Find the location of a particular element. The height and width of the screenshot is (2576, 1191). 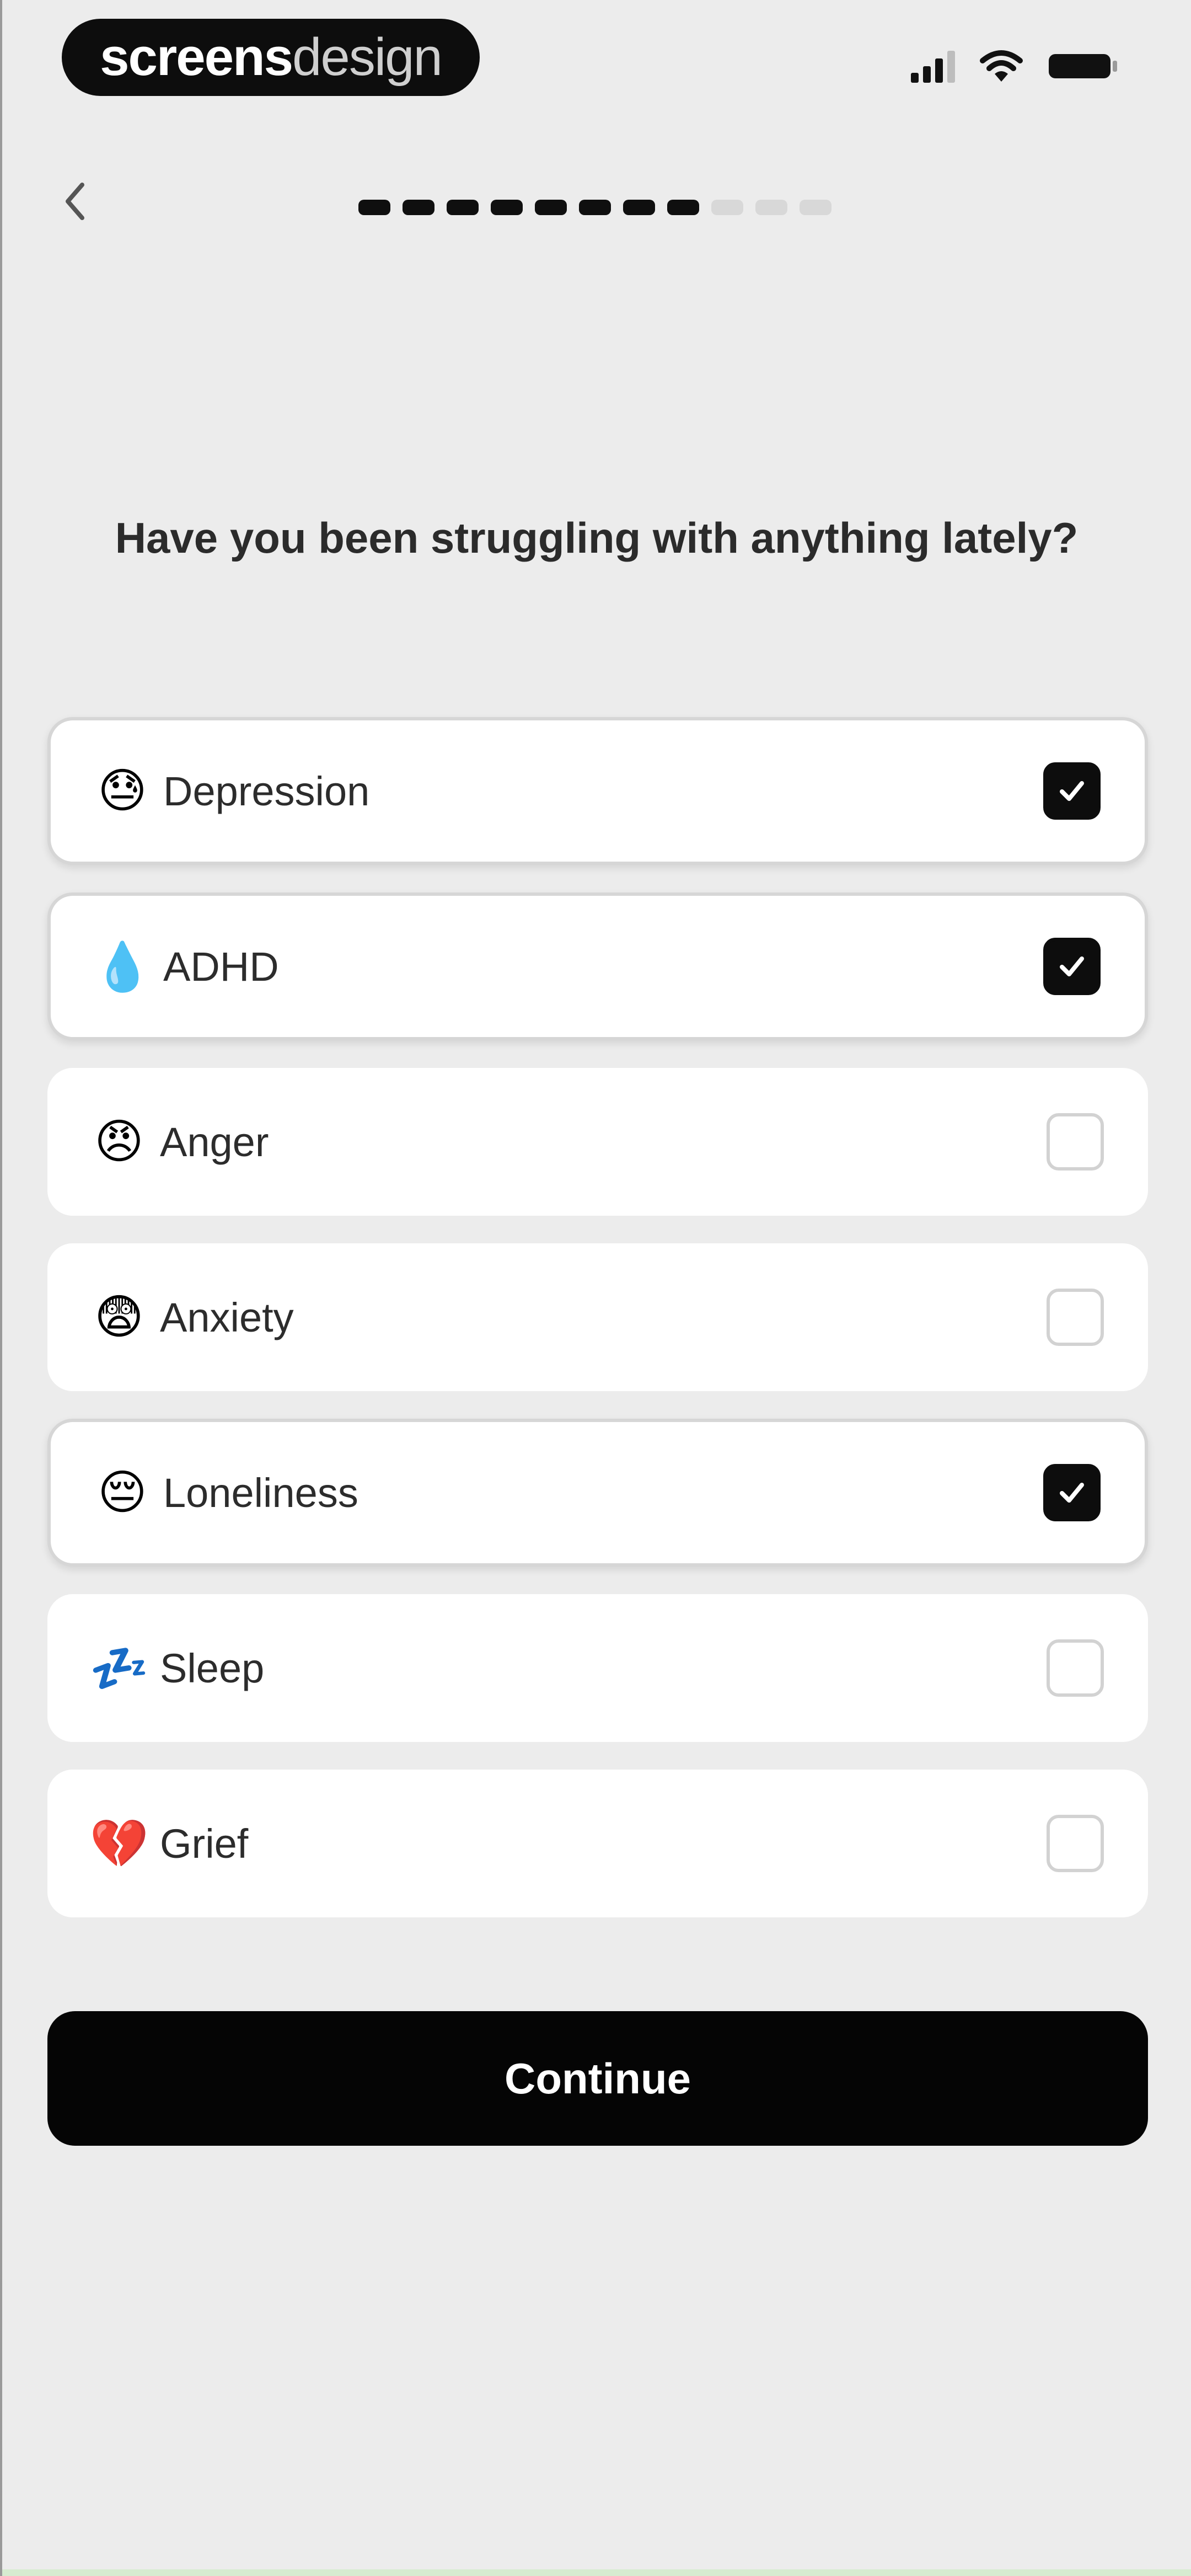

option-emoji-icon: 😔 is located at coordinates (122, 1492).